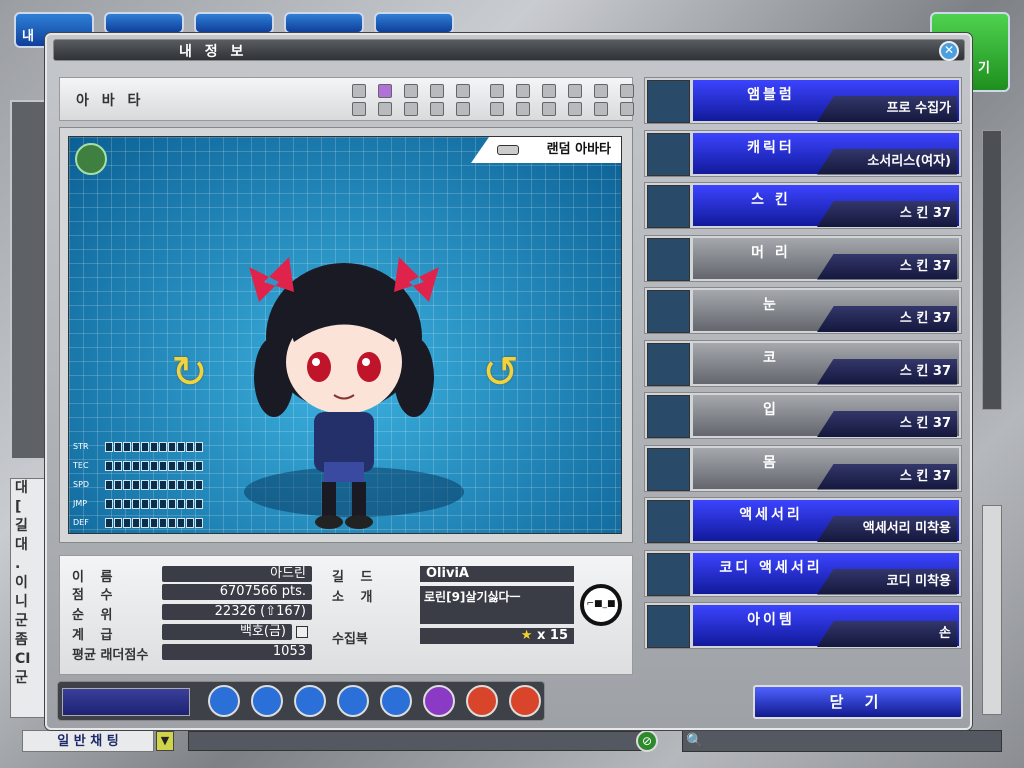 This screenshot has width=1024, height=768. I want to click on accessory-icon, so click(668, 521).